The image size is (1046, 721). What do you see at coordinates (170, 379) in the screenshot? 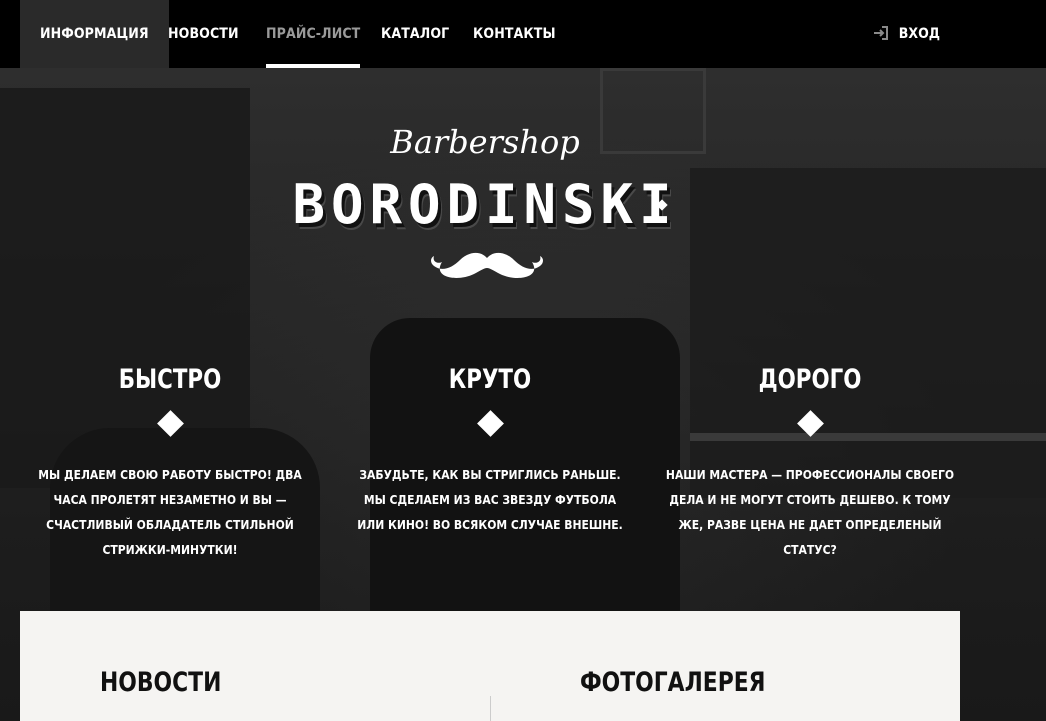
I see `feature-fast-title: БЫСТРО` at bounding box center [170, 379].